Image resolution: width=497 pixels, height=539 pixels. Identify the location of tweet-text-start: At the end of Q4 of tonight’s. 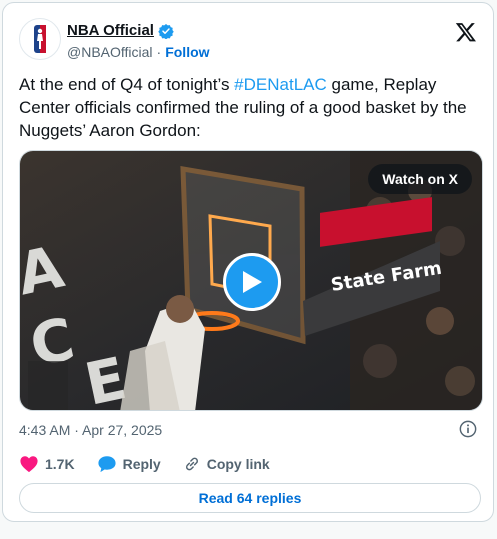
(127, 84).